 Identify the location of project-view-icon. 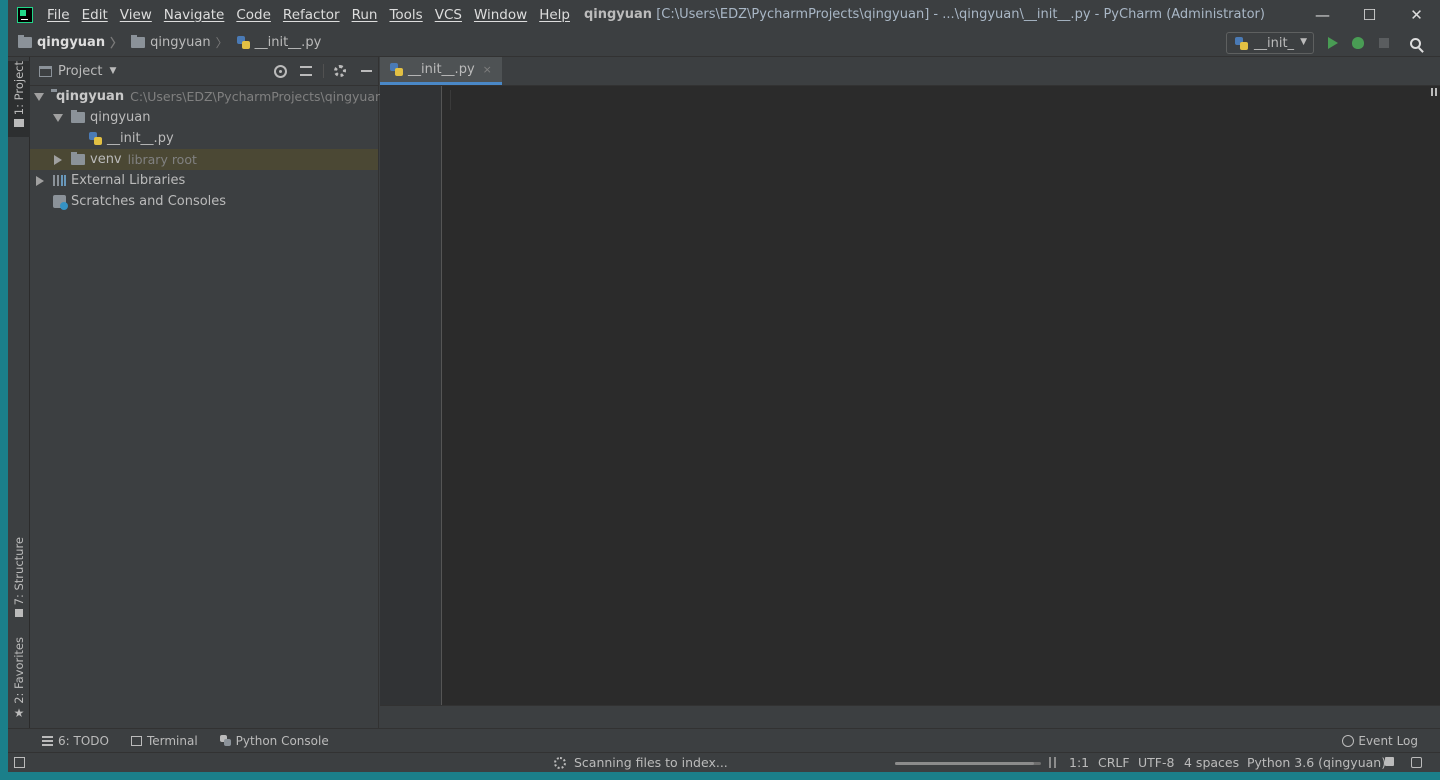
(45, 71).